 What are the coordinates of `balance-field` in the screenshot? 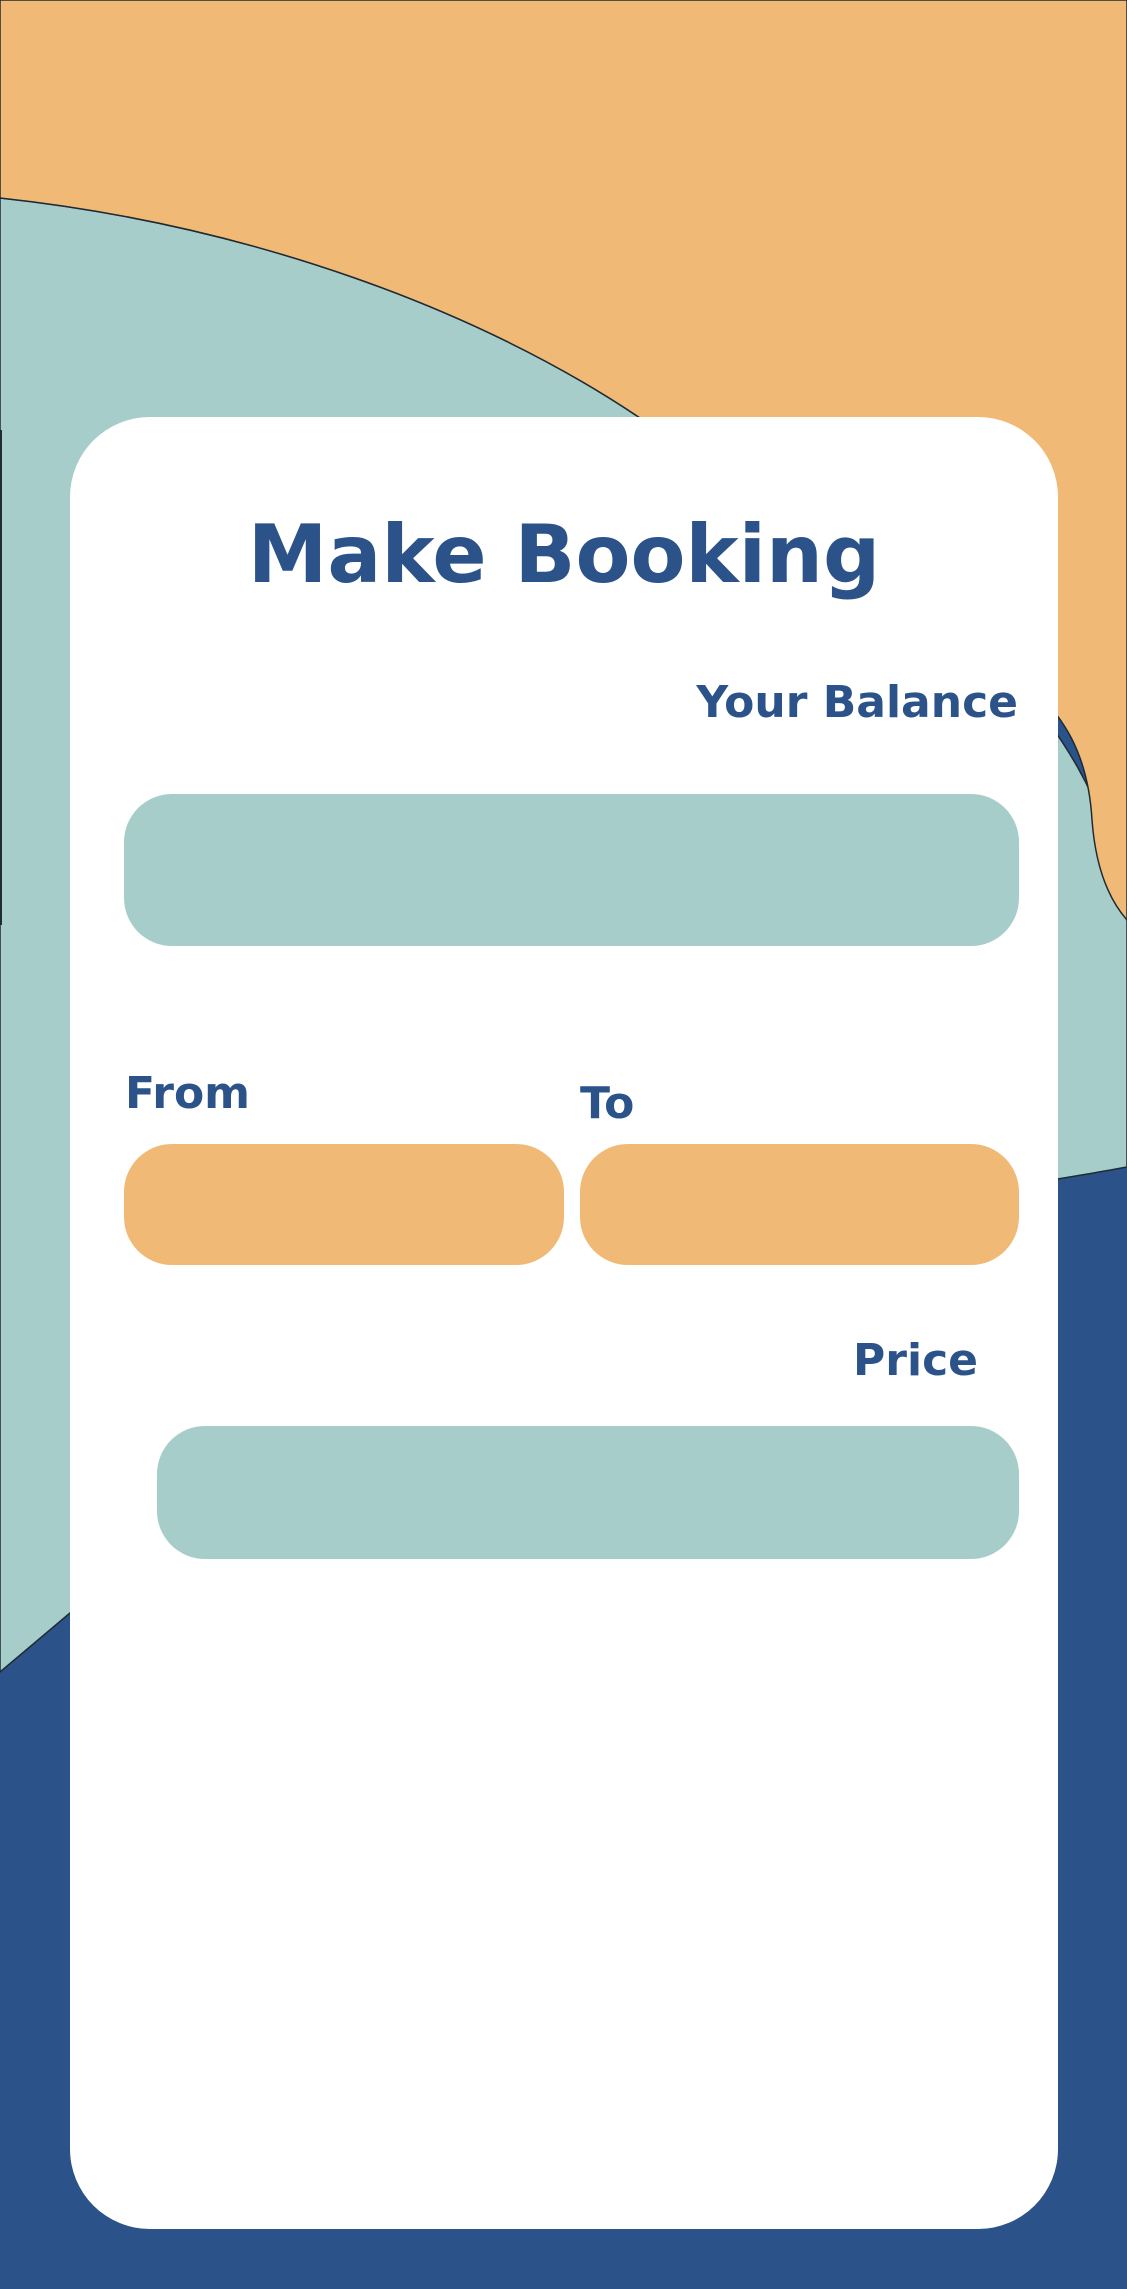 It's located at (571, 870).